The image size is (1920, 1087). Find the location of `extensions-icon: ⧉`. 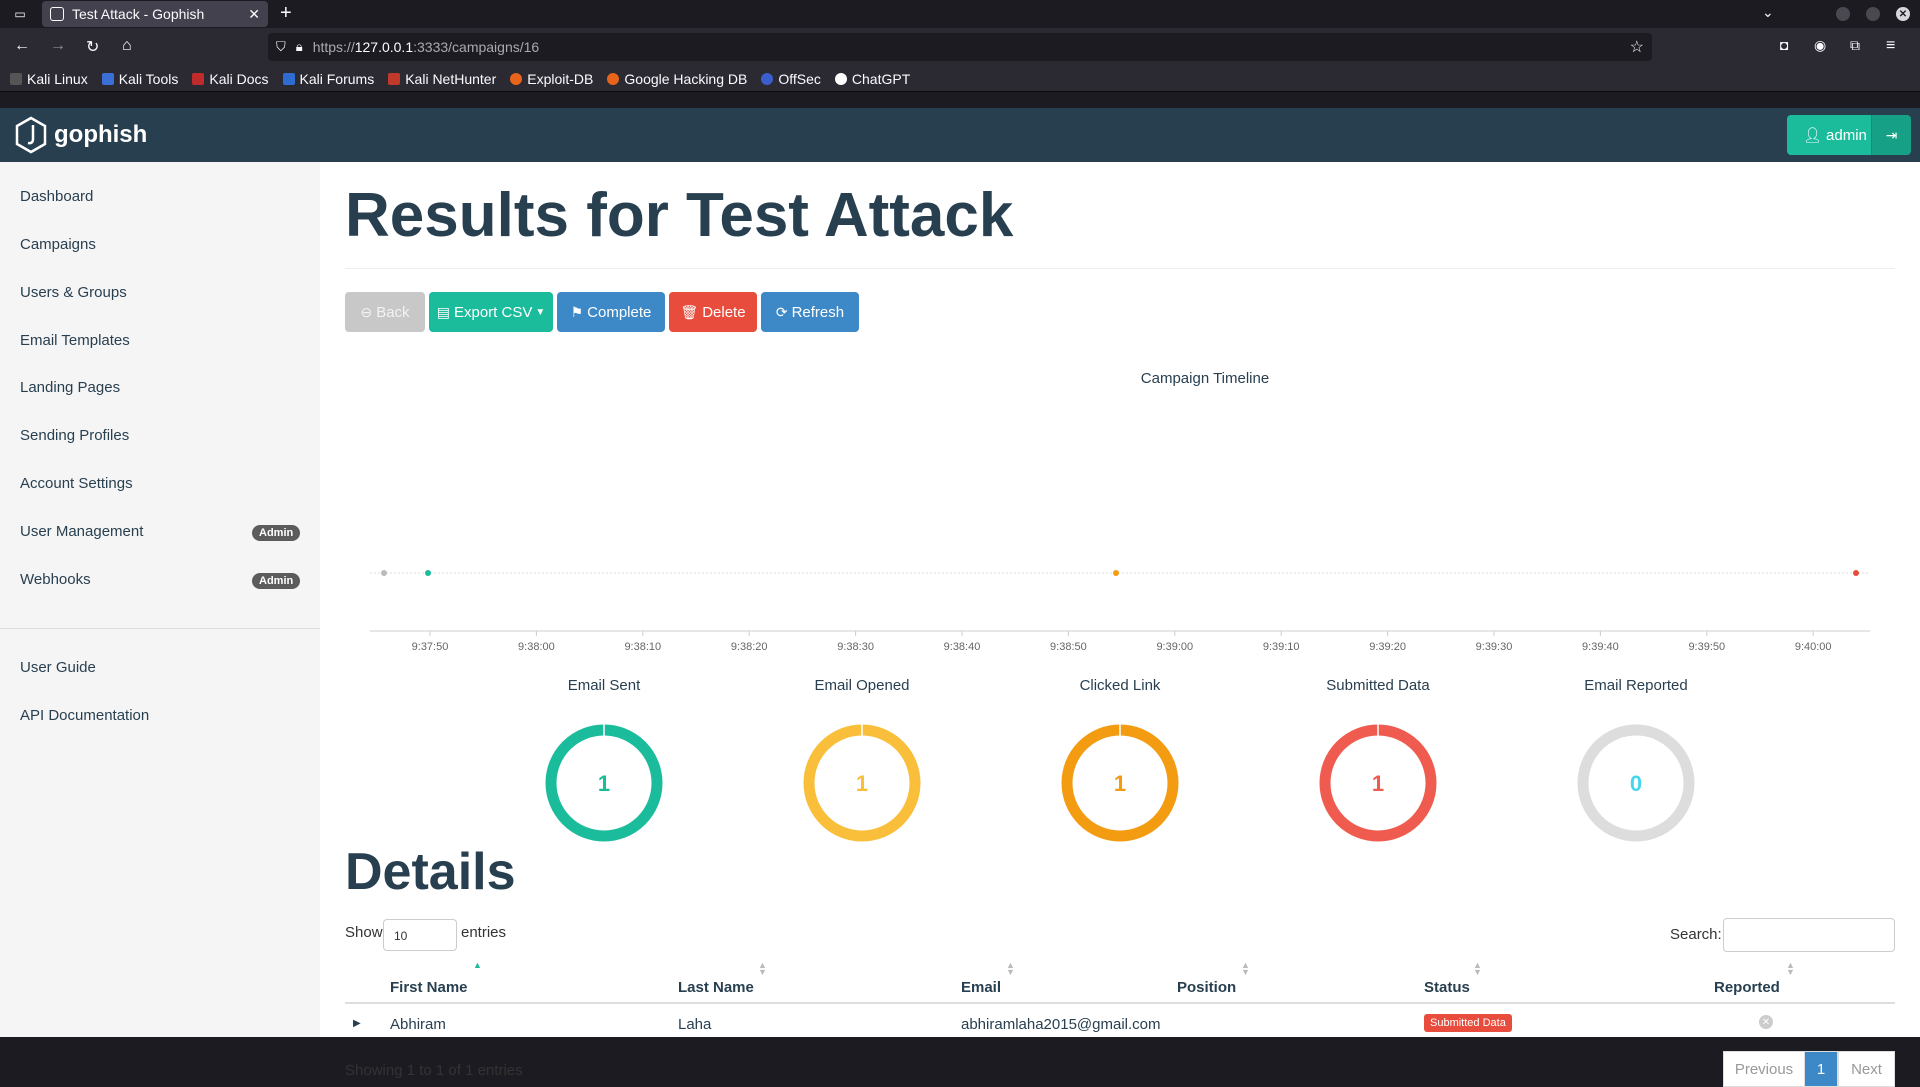

extensions-icon: ⧉ is located at coordinates (1855, 45).